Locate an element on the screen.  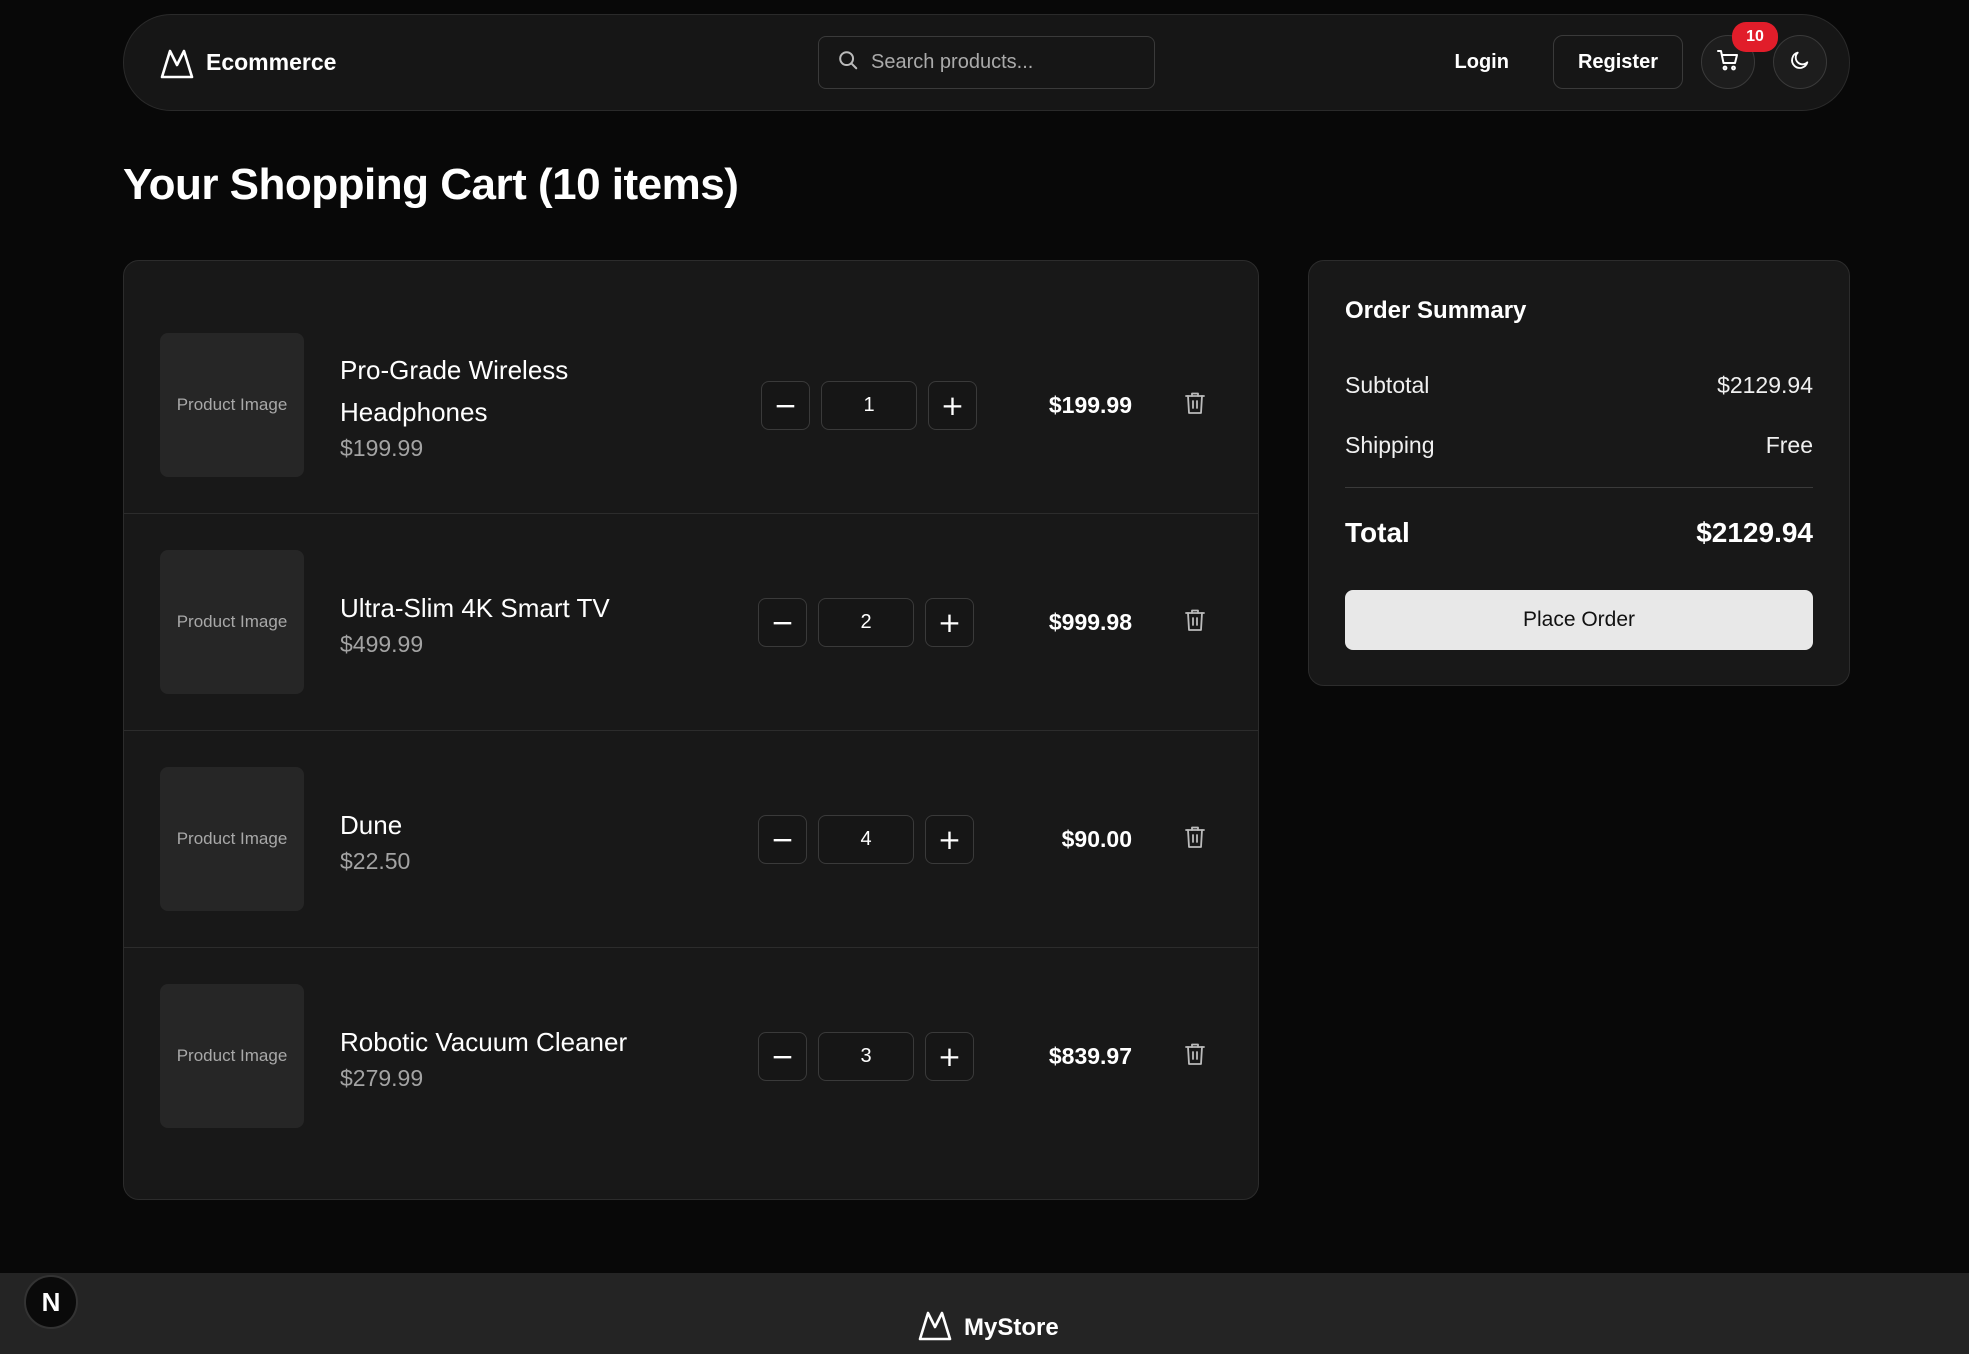
order-summary-title: Order Summary is located at coordinates (1436, 310).